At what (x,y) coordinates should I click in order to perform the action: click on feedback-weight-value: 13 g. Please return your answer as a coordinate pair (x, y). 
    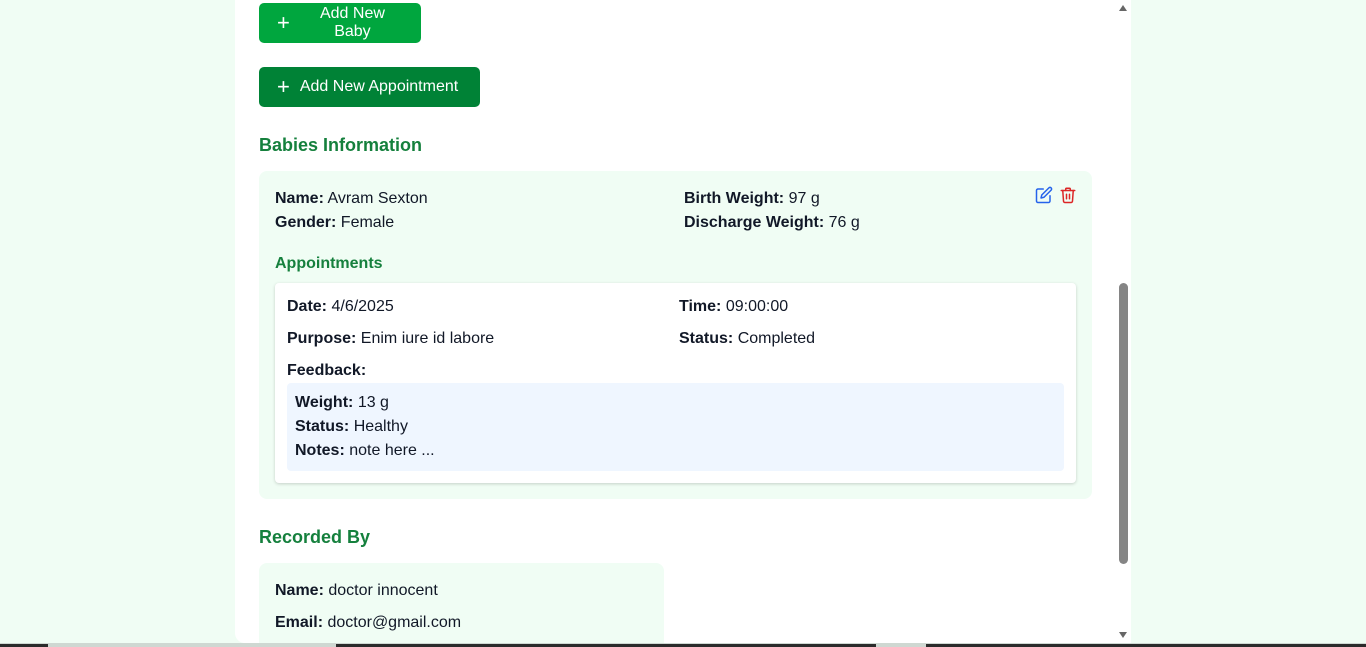
    Looking at the image, I should click on (373, 402).